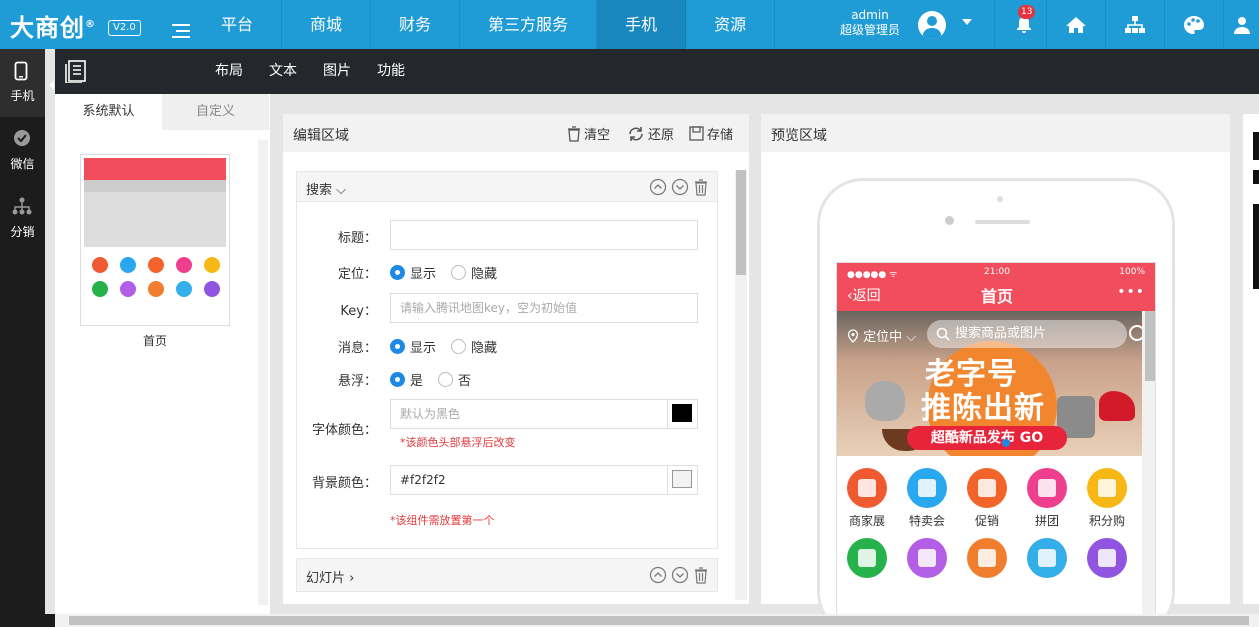 The height and width of the screenshot is (627, 1259). I want to click on sidebar-footer, so click(27, 620).